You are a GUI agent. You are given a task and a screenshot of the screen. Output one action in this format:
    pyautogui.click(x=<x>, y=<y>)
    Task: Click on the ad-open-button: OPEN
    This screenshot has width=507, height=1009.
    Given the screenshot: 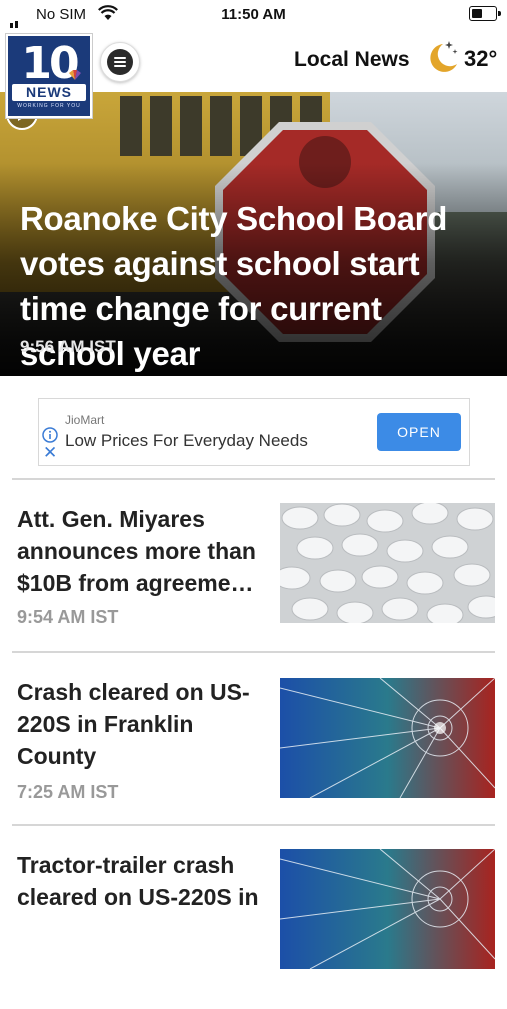 What is the action you would take?
    pyautogui.click(x=419, y=432)
    